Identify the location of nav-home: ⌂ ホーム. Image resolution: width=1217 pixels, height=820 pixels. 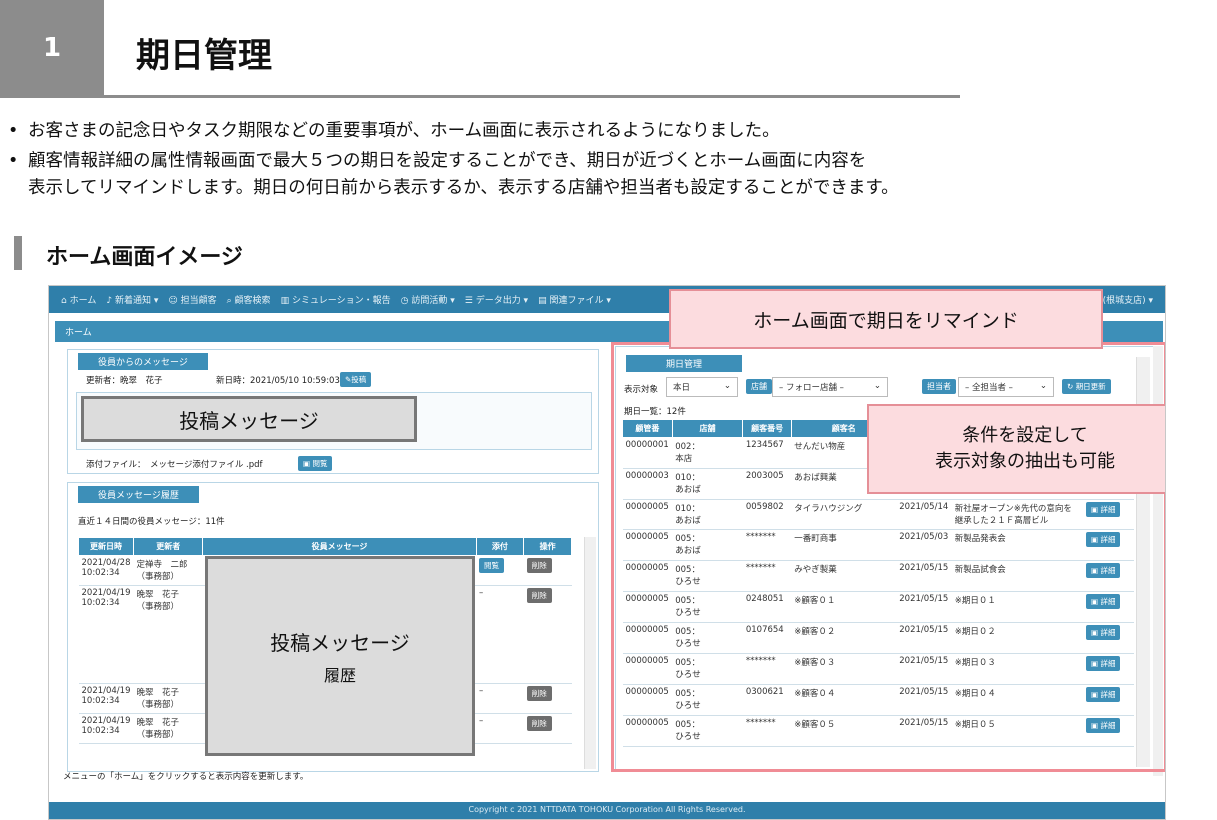
(78, 299).